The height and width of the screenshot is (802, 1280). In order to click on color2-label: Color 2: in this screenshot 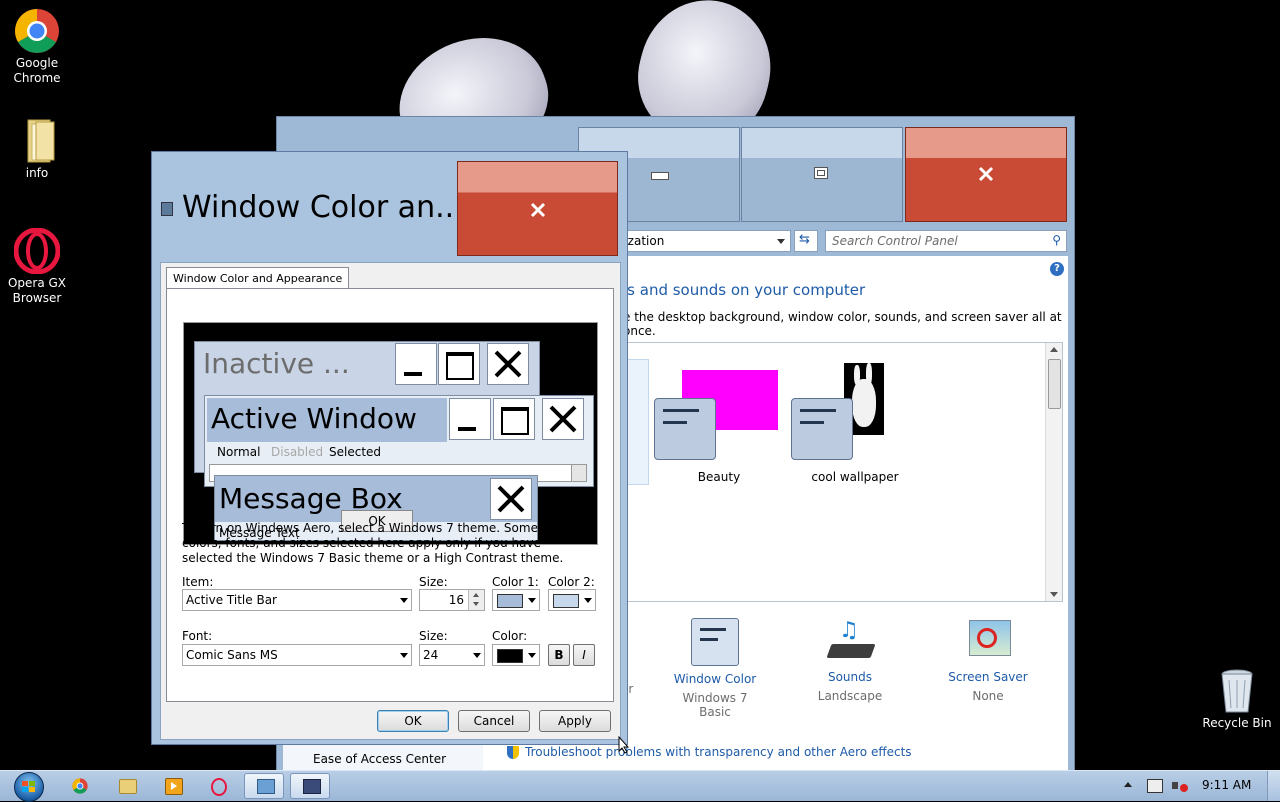, I will do `click(571, 582)`.